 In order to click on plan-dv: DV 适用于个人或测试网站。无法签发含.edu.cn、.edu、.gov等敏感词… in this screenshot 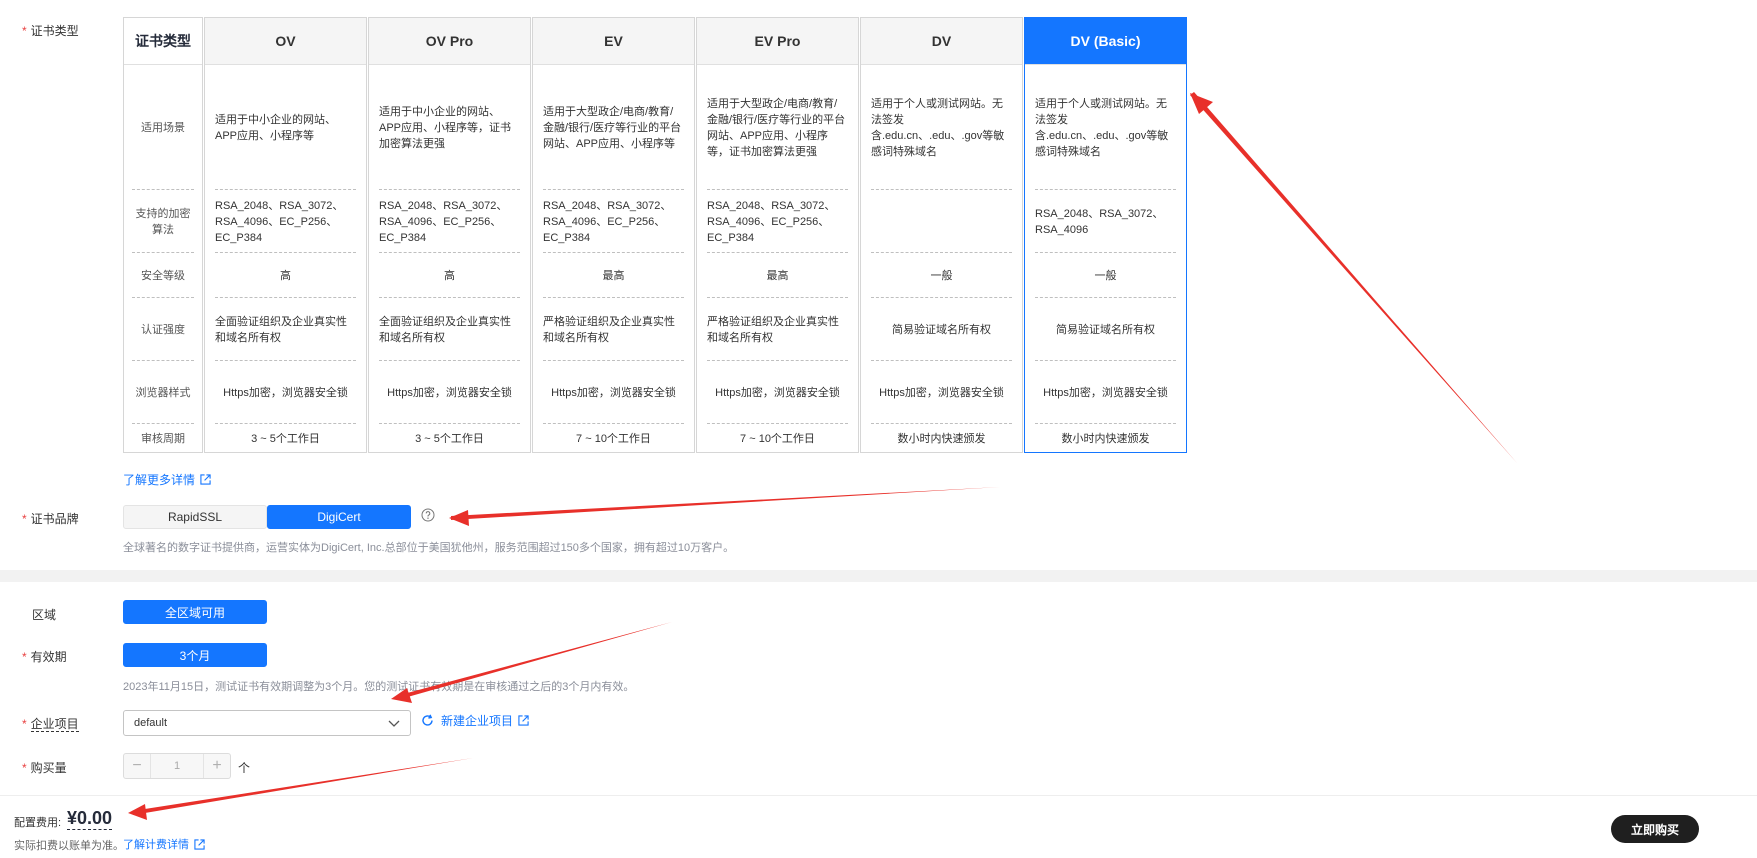, I will do `click(941, 235)`.